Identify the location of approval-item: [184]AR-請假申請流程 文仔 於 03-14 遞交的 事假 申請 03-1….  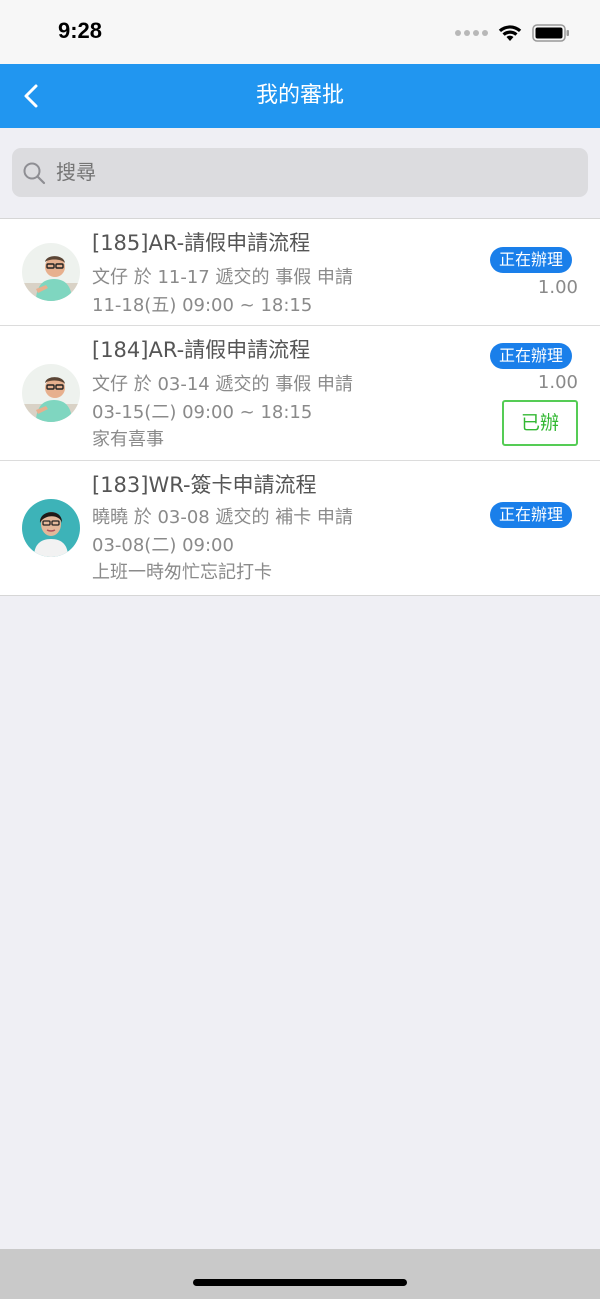
(300, 393).